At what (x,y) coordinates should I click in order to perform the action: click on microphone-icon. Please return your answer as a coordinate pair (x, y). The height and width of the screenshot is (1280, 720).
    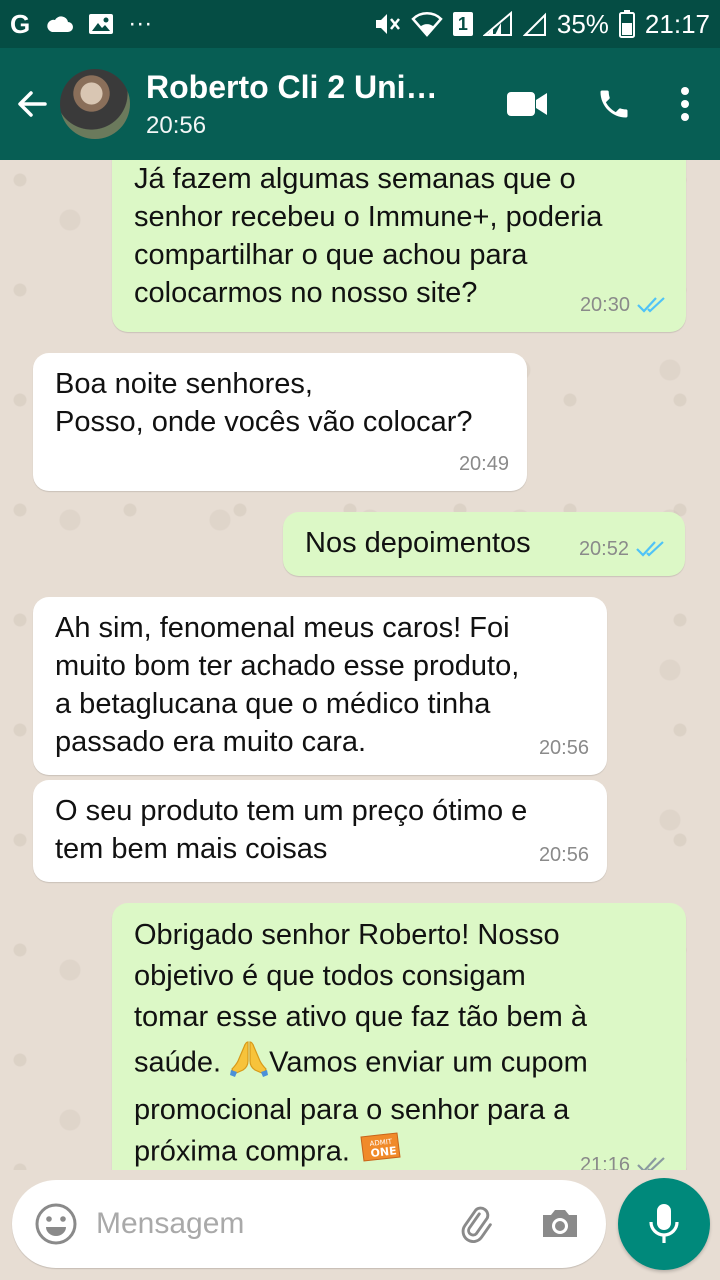
    Looking at the image, I should click on (664, 1223).